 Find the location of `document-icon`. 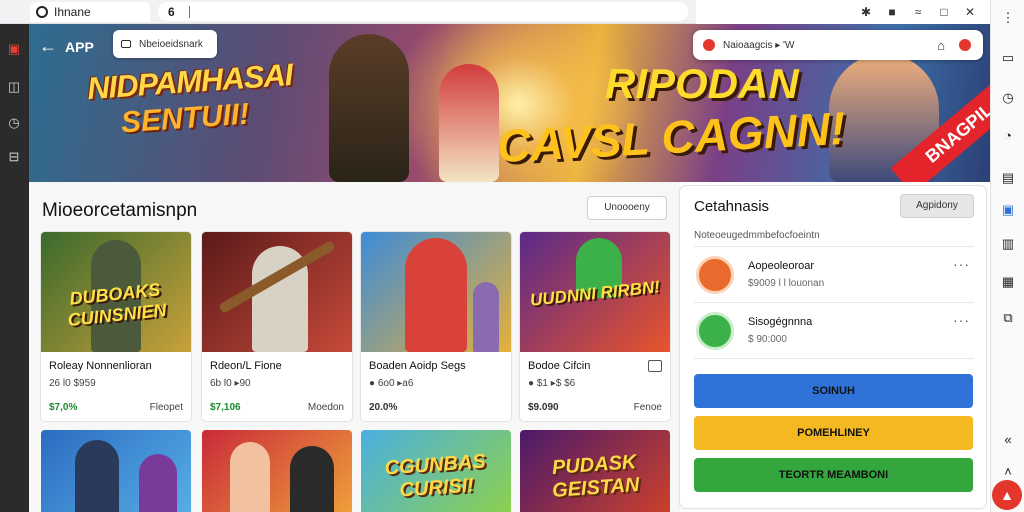

document-icon is located at coordinates (655, 366).